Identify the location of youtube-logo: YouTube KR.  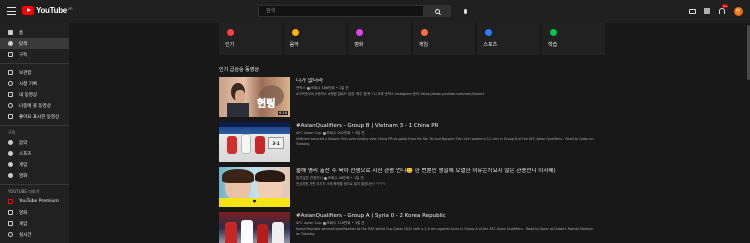
(47, 10).